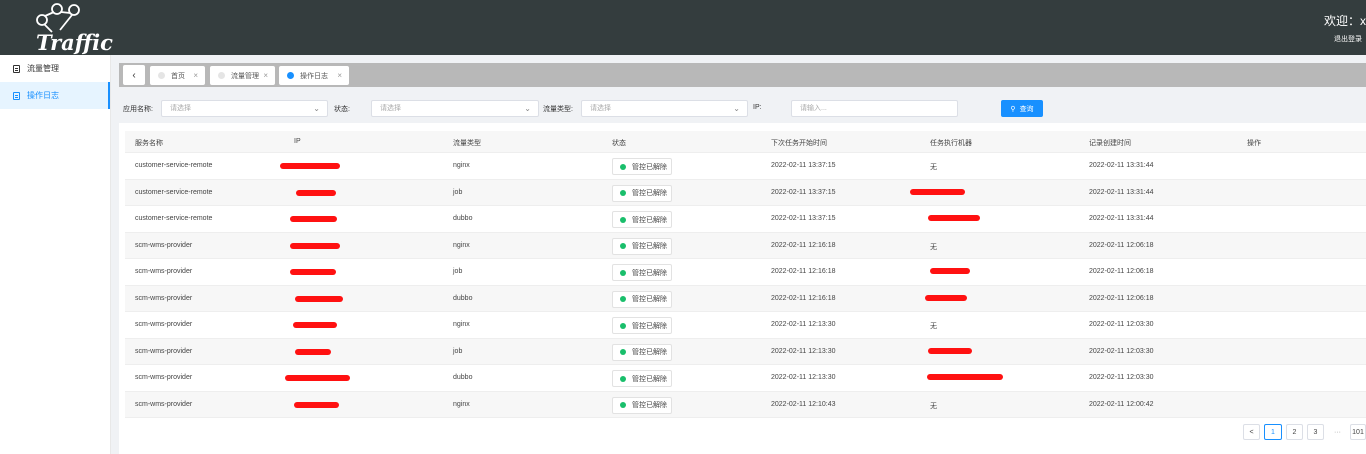 The width and height of the screenshot is (1366, 454). Describe the element at coordinates (1254, 143) in the screenshot. I see `column-header: 操作` at that location.